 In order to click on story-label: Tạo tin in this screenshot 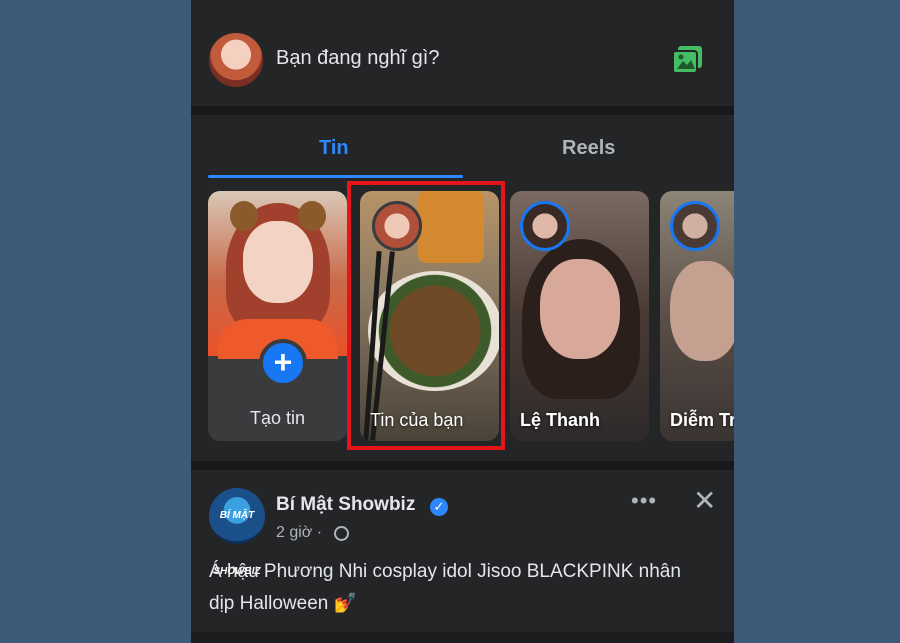, I will do `click(277, 418)`.